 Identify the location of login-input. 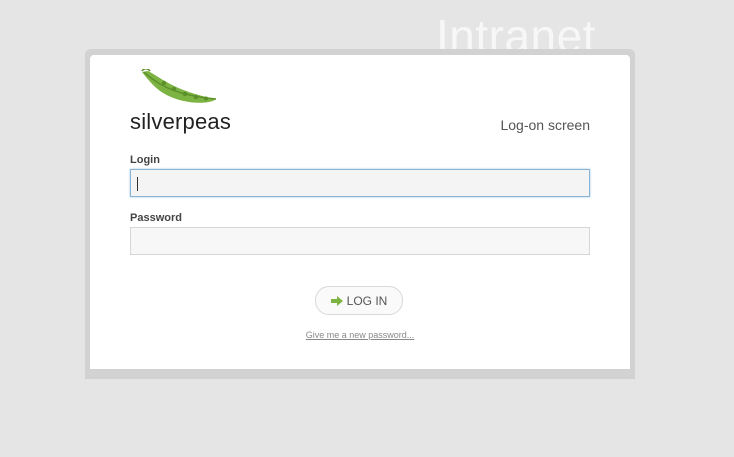
(360, 183).